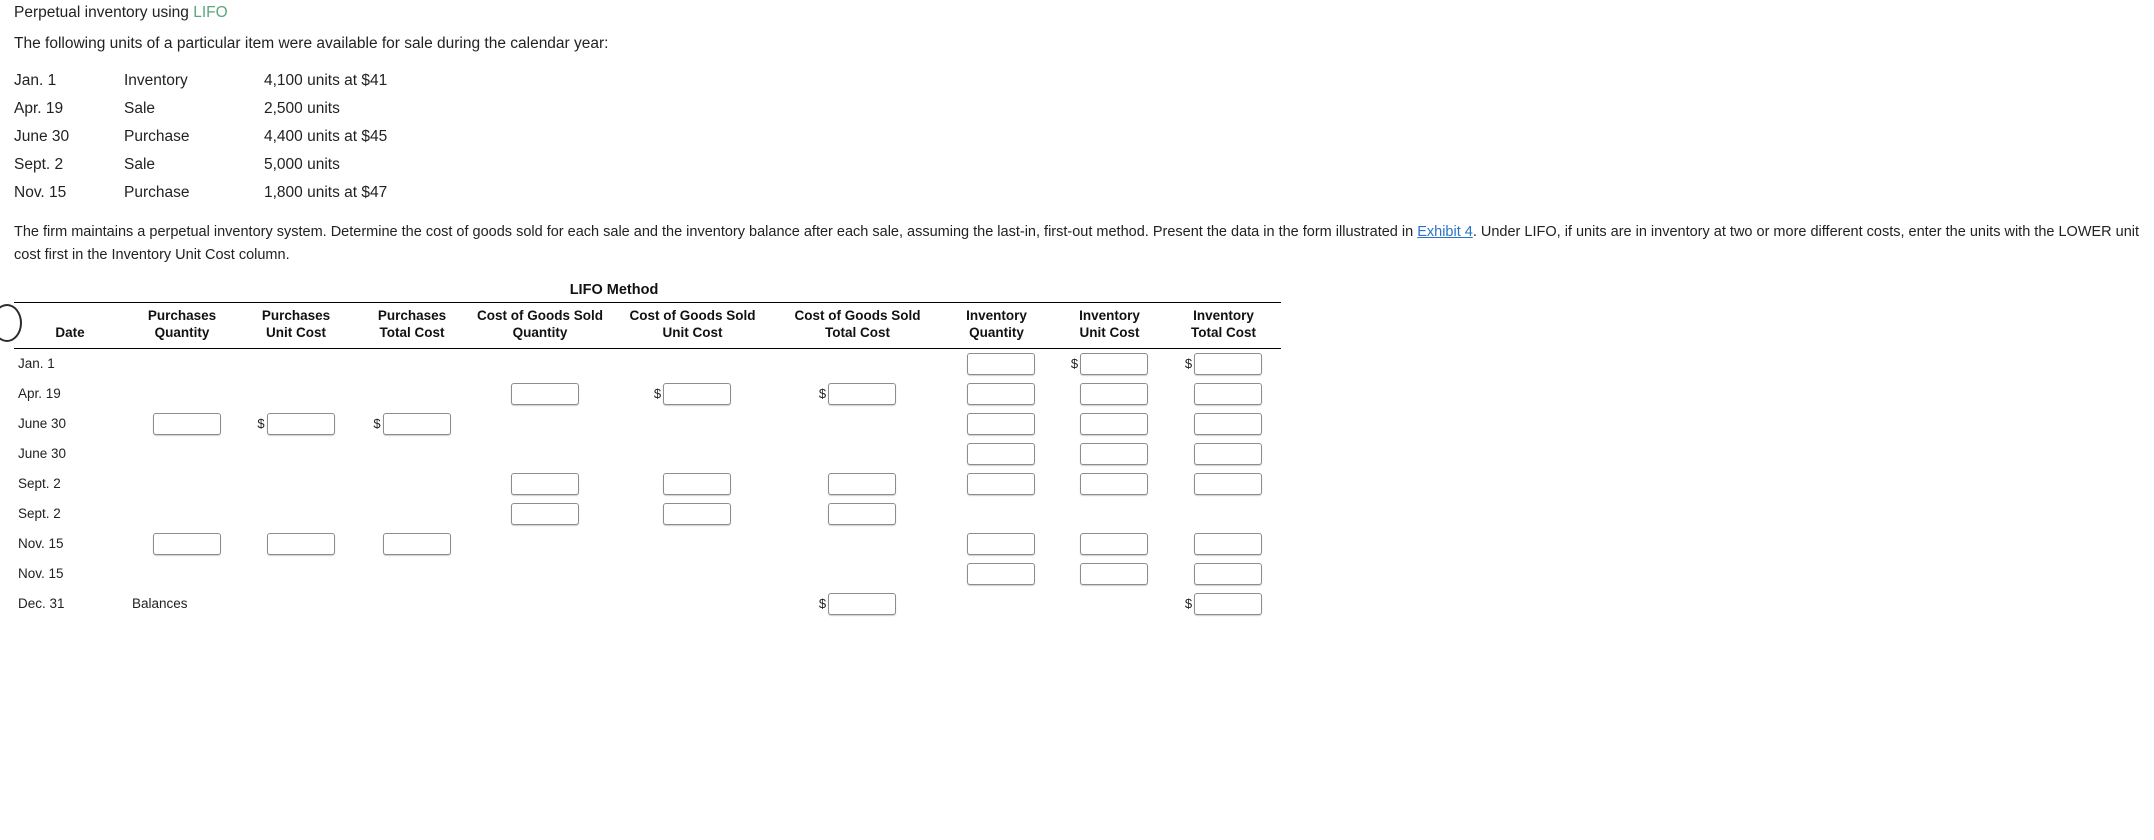  What do you see at coordinates (1223, 514) in the screenshot?
I see `cell-inventory-total-cost` at bounding box center [1223, 514].